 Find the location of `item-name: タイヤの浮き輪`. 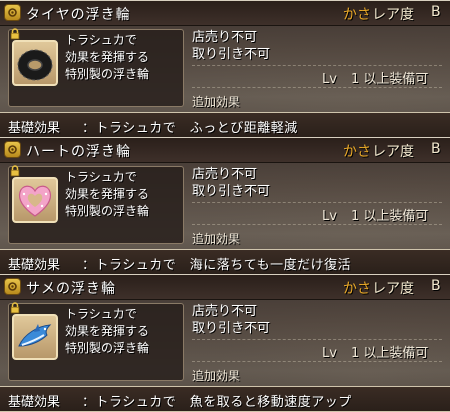

item-name: タイヤの浮き輪 is located at coordinates (78, 15).